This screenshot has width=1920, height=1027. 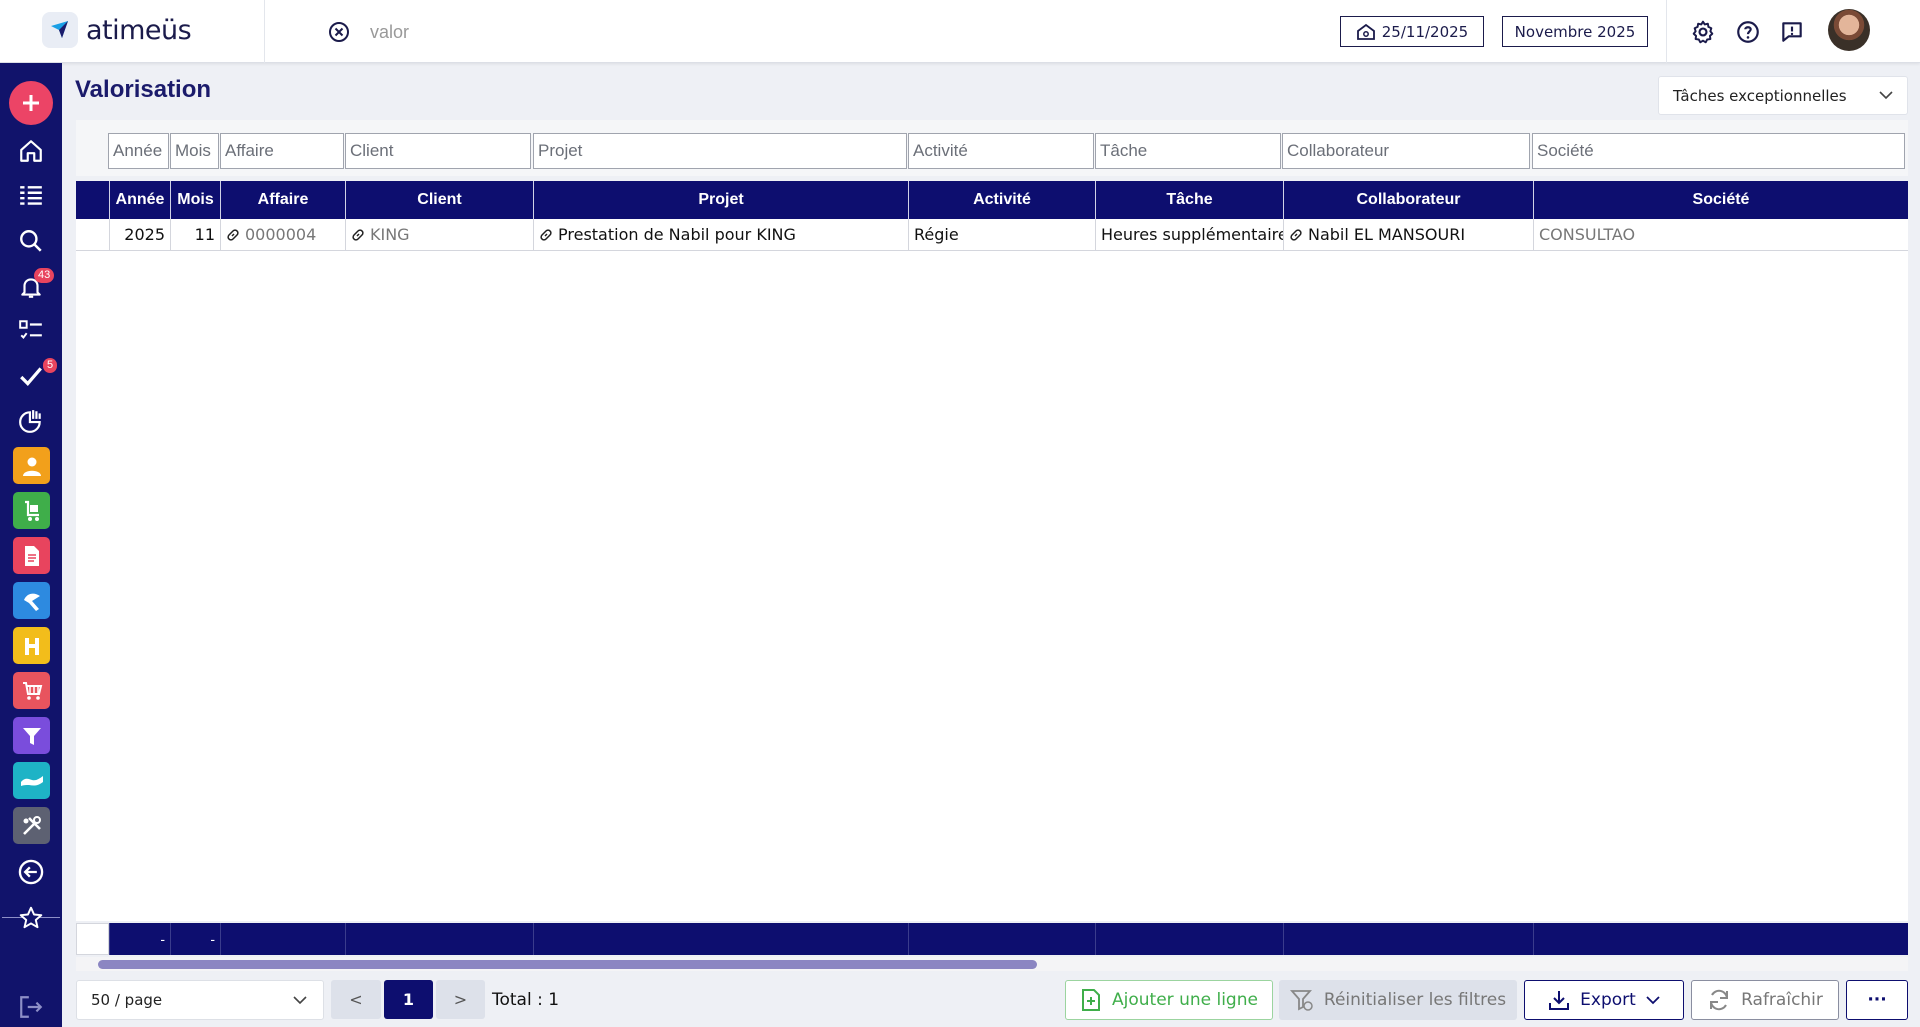 I want to click on logout-icon, so click(x=31, y=1007).